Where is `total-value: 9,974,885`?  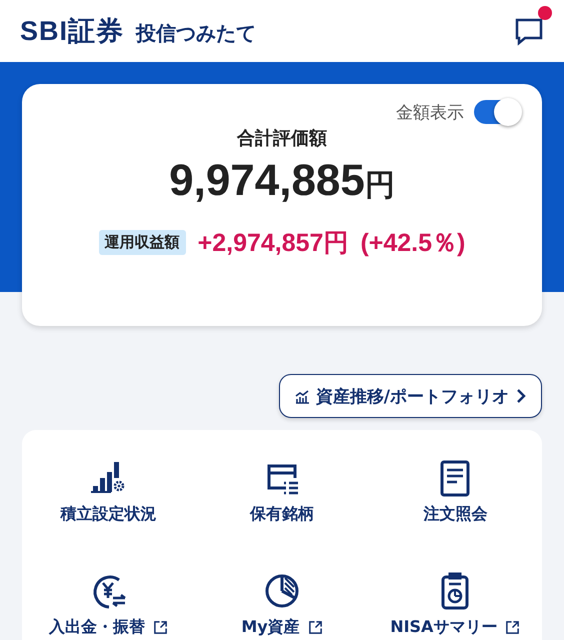
total-value: 9,974,885 is located at coordinates (267, 181).